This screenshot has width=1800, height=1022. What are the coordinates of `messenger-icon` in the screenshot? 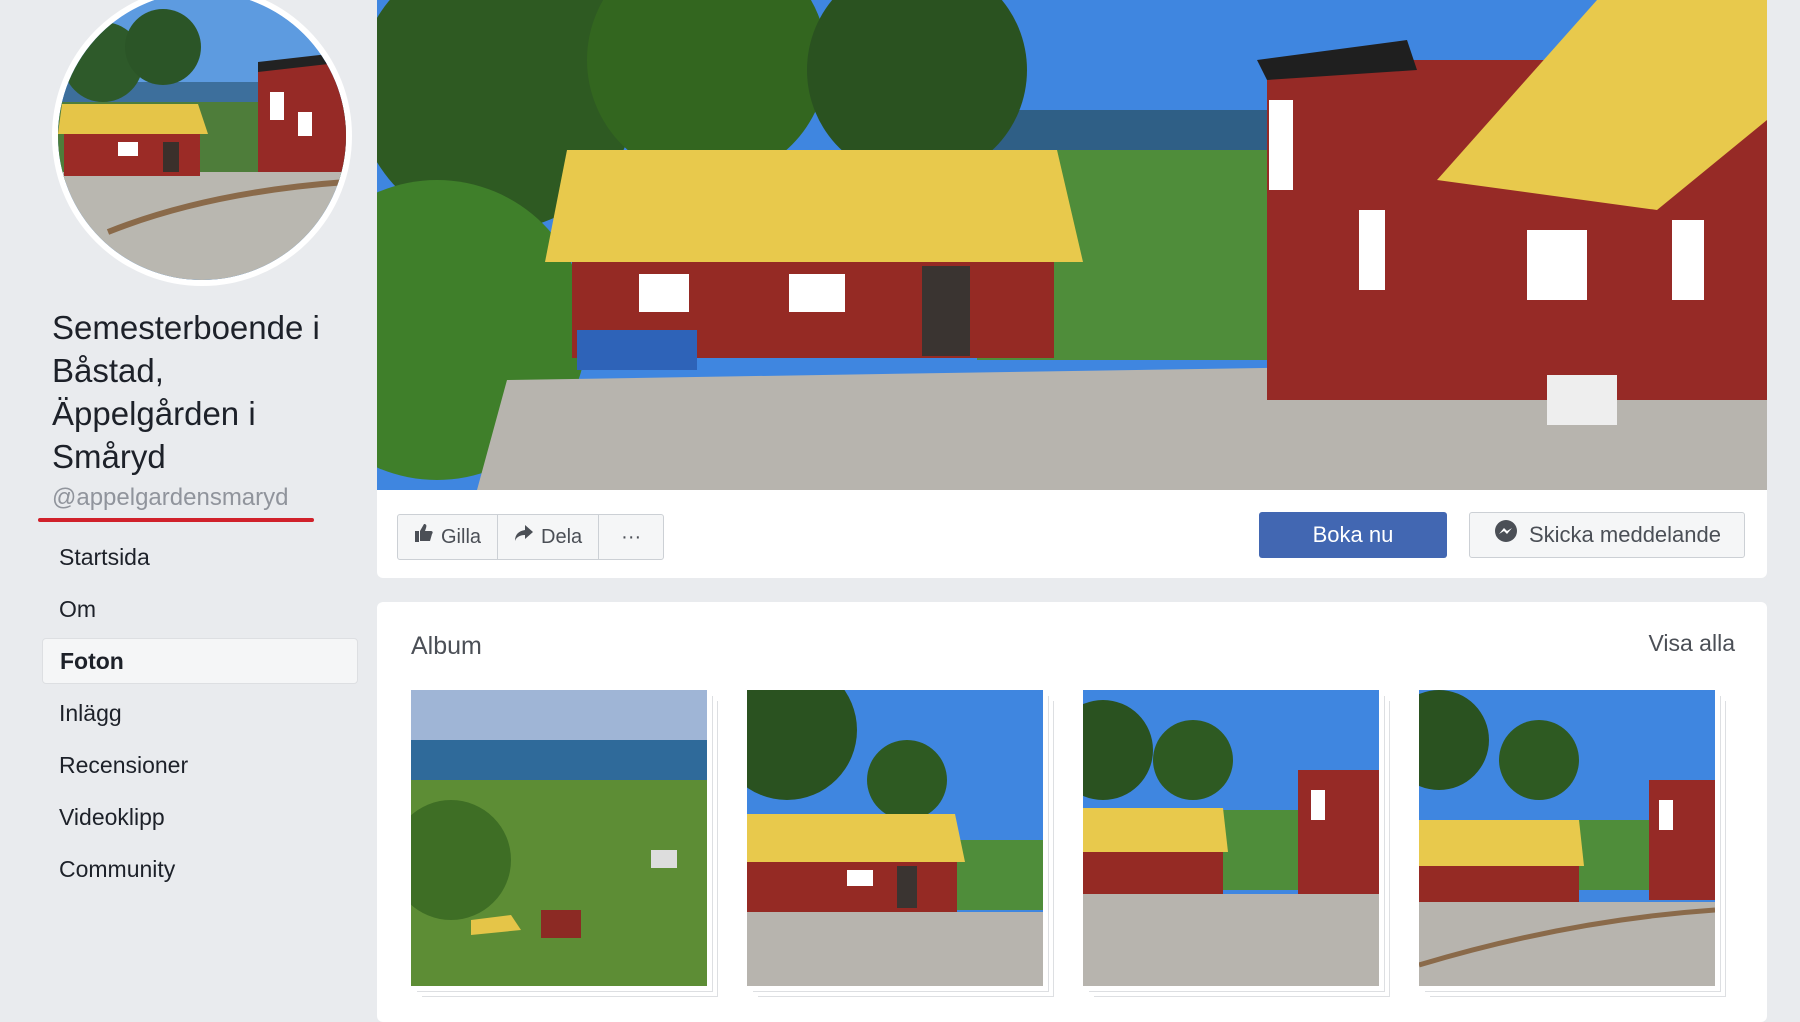 It's located at (1506, 535).